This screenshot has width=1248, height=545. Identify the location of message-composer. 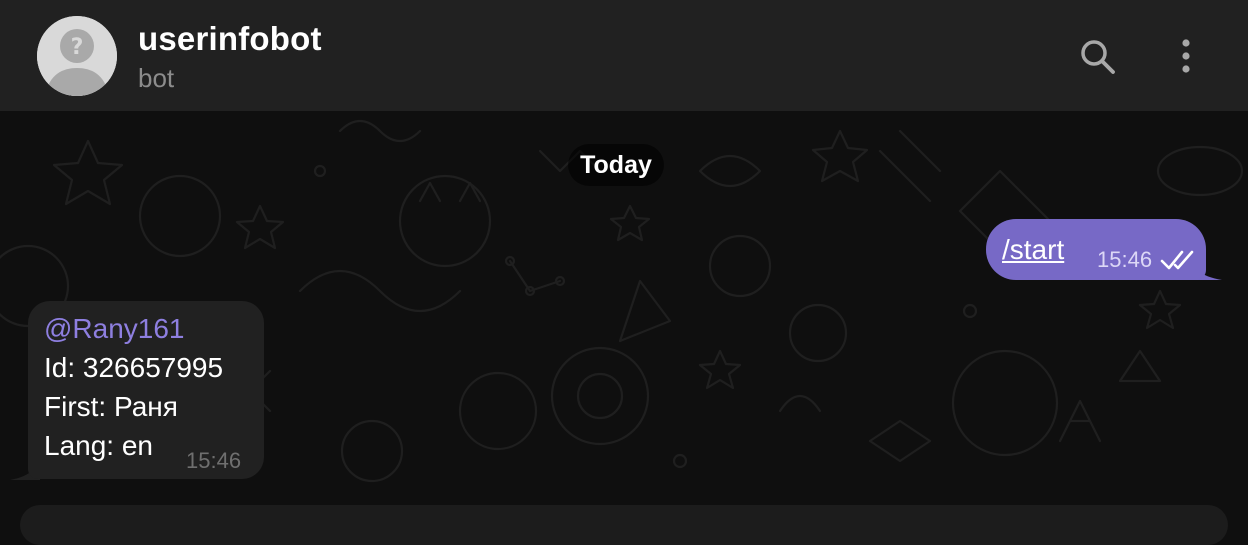
(624, 525).